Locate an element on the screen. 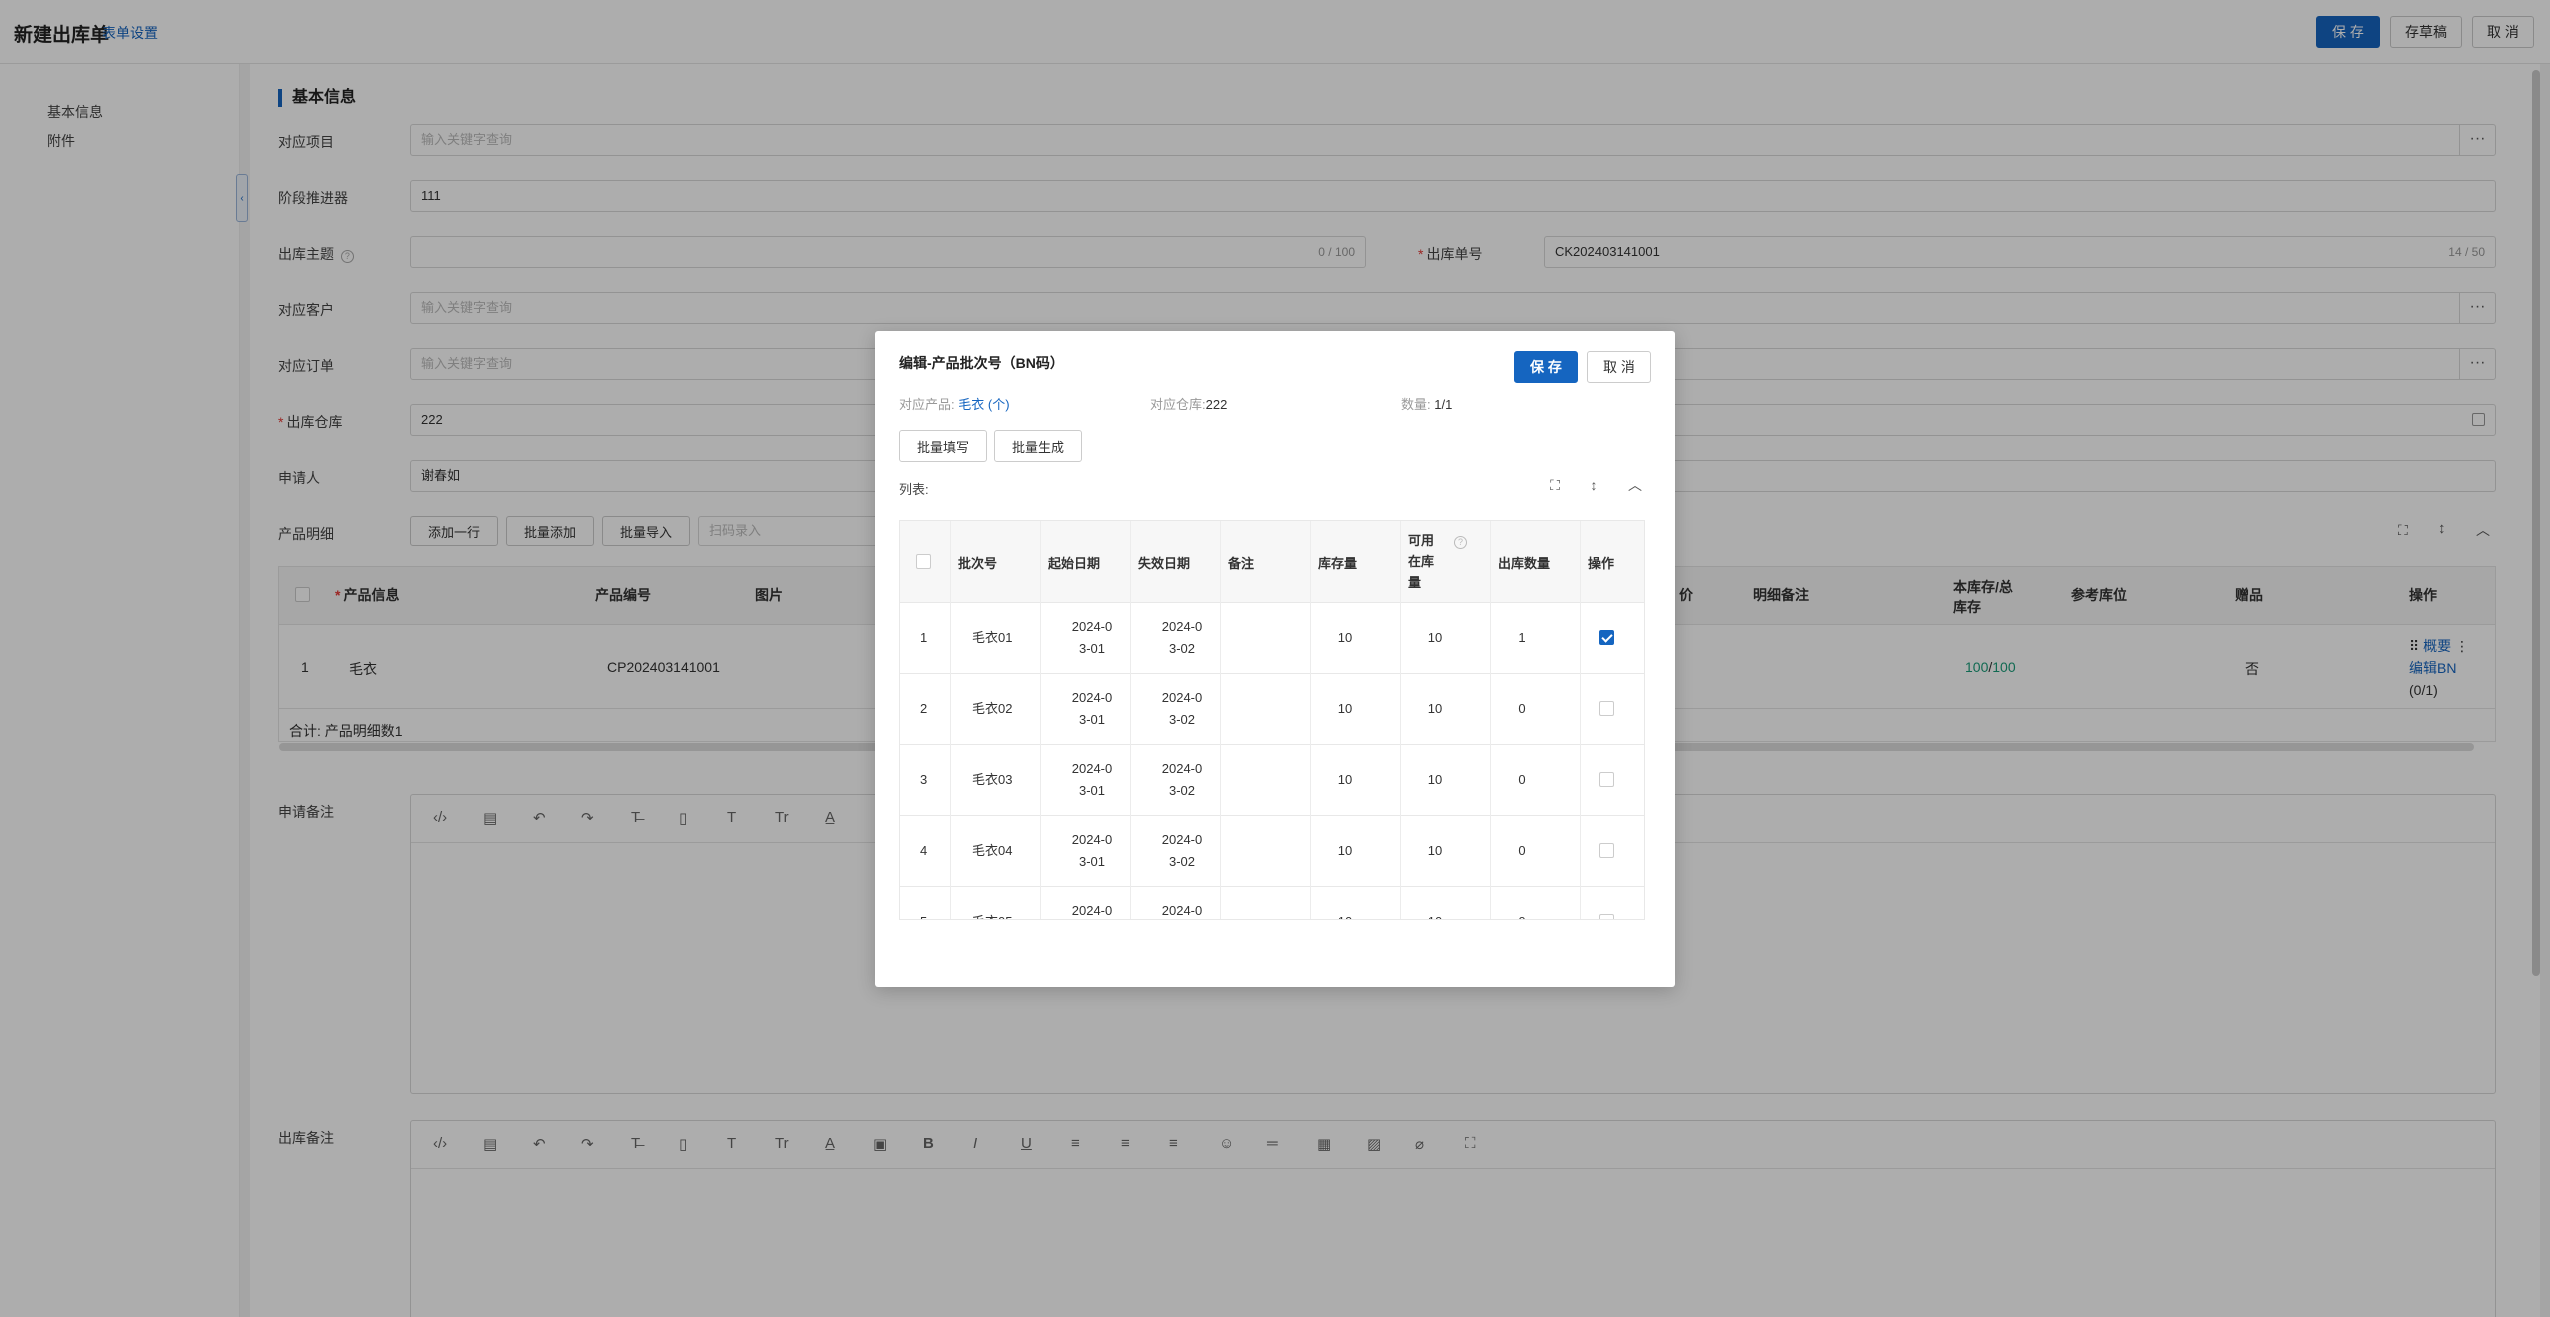  fullscreen-icon: ⛶ is located at coordinates (1555, 485).